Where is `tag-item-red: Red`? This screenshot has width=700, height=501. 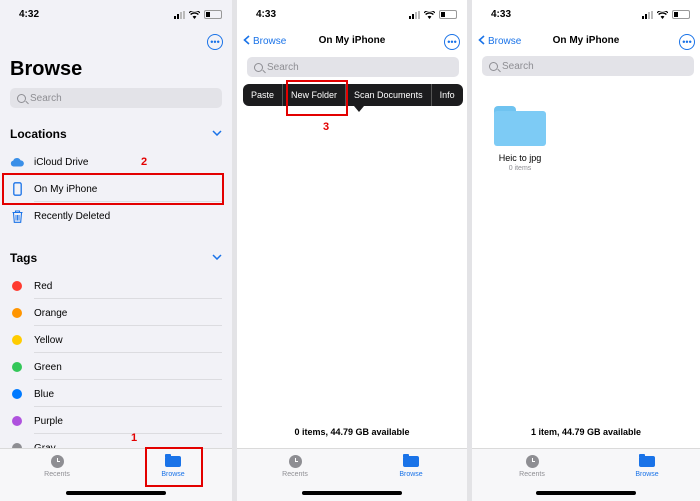 tag-item-red: Red is located at coordinates (116, 286).